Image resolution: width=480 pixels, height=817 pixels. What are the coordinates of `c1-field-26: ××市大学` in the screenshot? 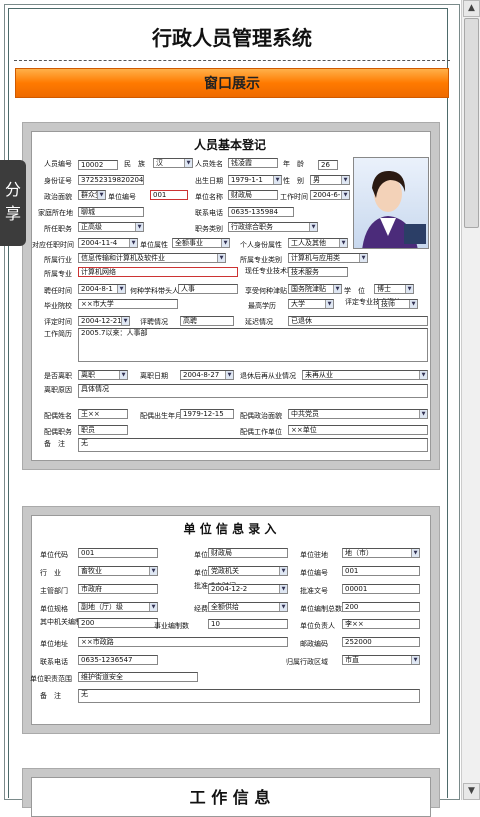 It's located at (128, 304).